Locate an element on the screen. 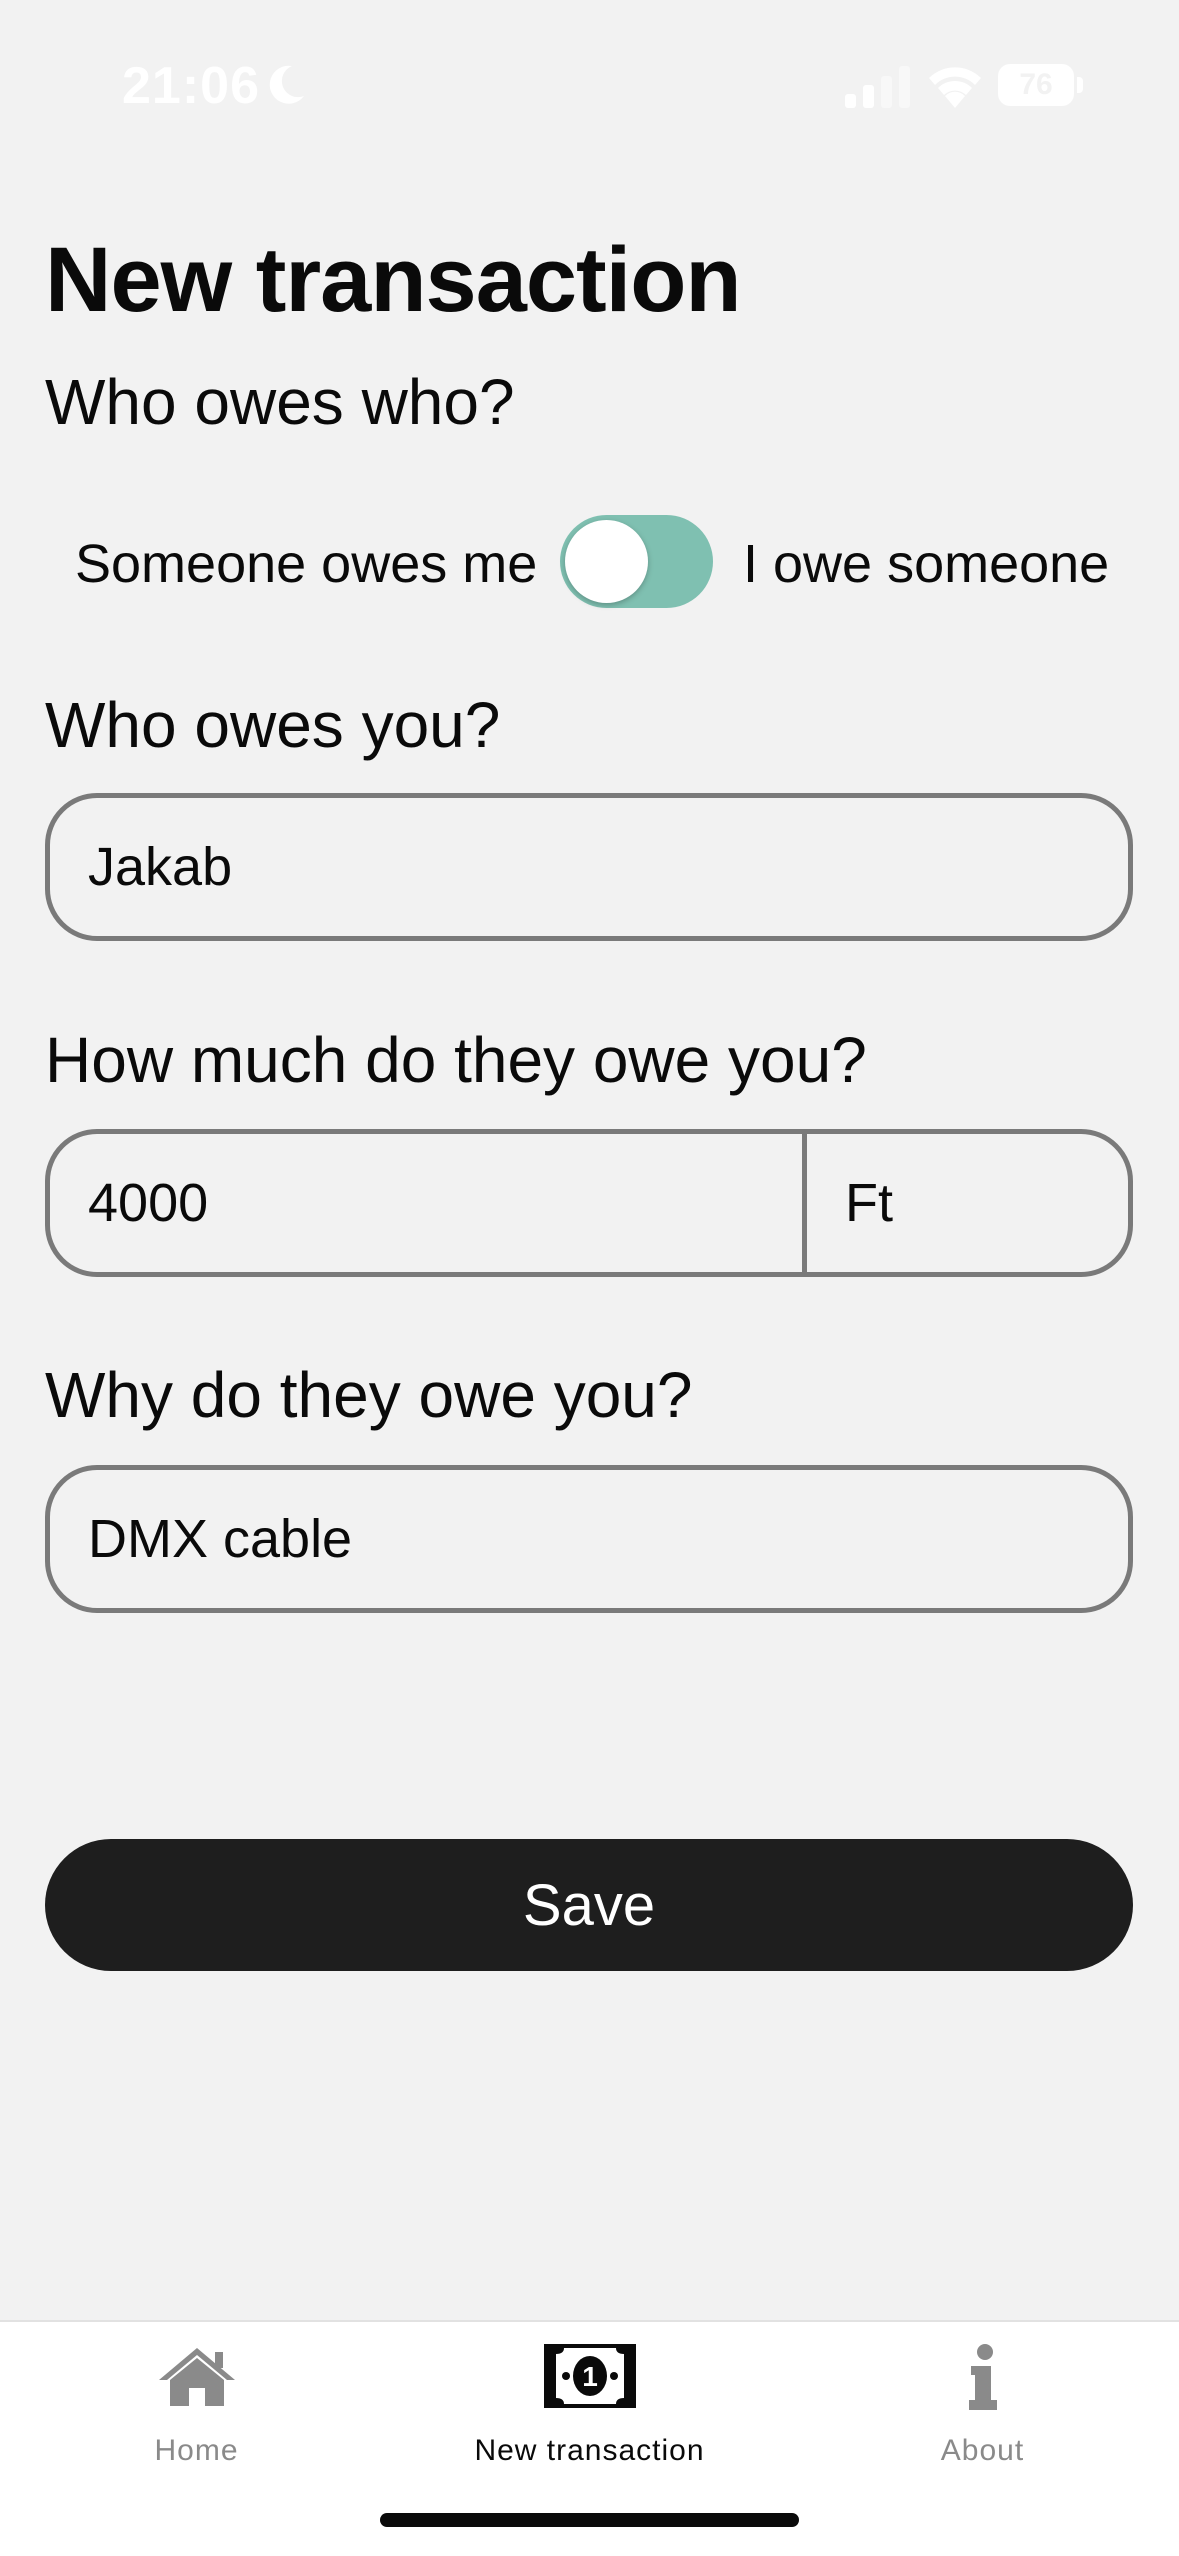 This screenshot has width=1179, height=2556. reason-question: Why do they owe you? is located at coordinates (369, 1395).